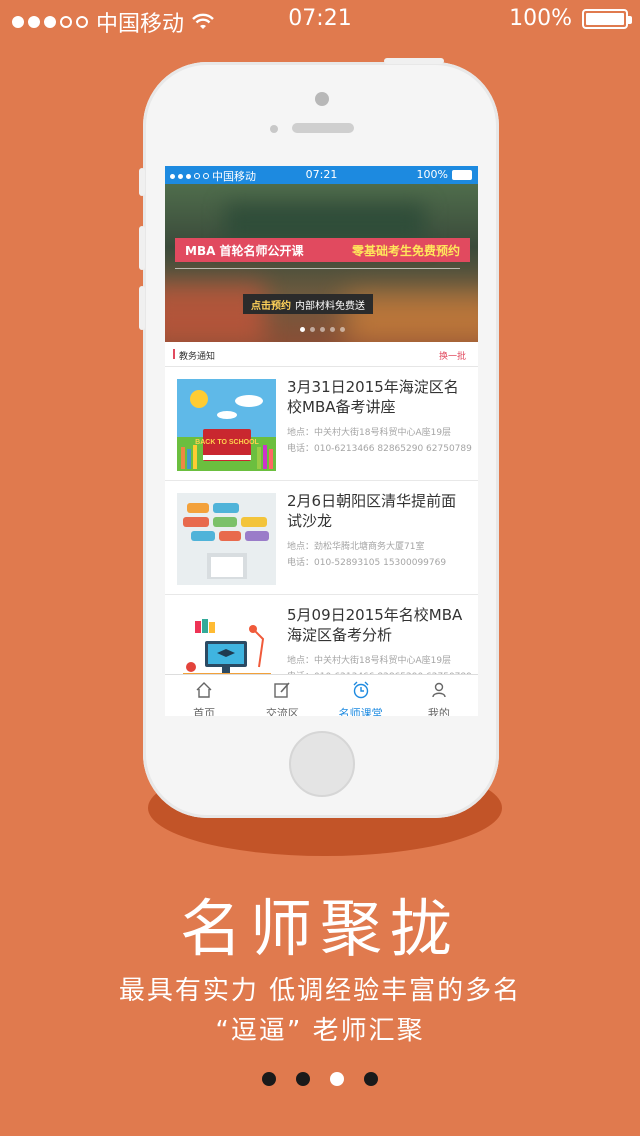 The height and width of the screenshot is (1136, 640). What do you see at coordinates (271, 306) in the screenshot?
I see `cta-highlight: 点击预约` at bounding box center [271, 306].